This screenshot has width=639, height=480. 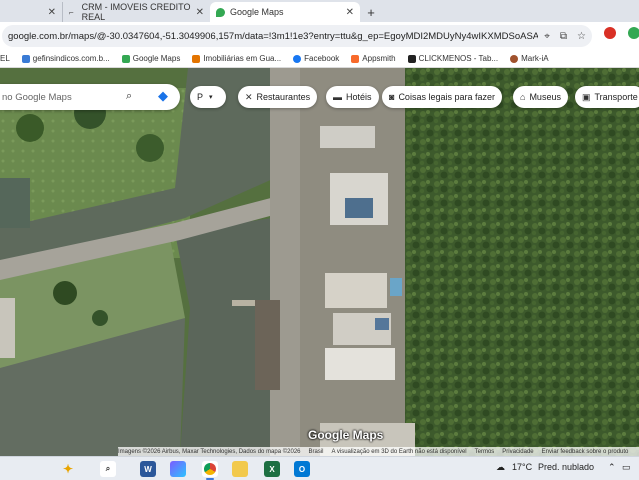 What do you see at coordinates (283, 97) in the screenshot?
I see `chip-label: Restaurantes` at bounding box center [283, 97].